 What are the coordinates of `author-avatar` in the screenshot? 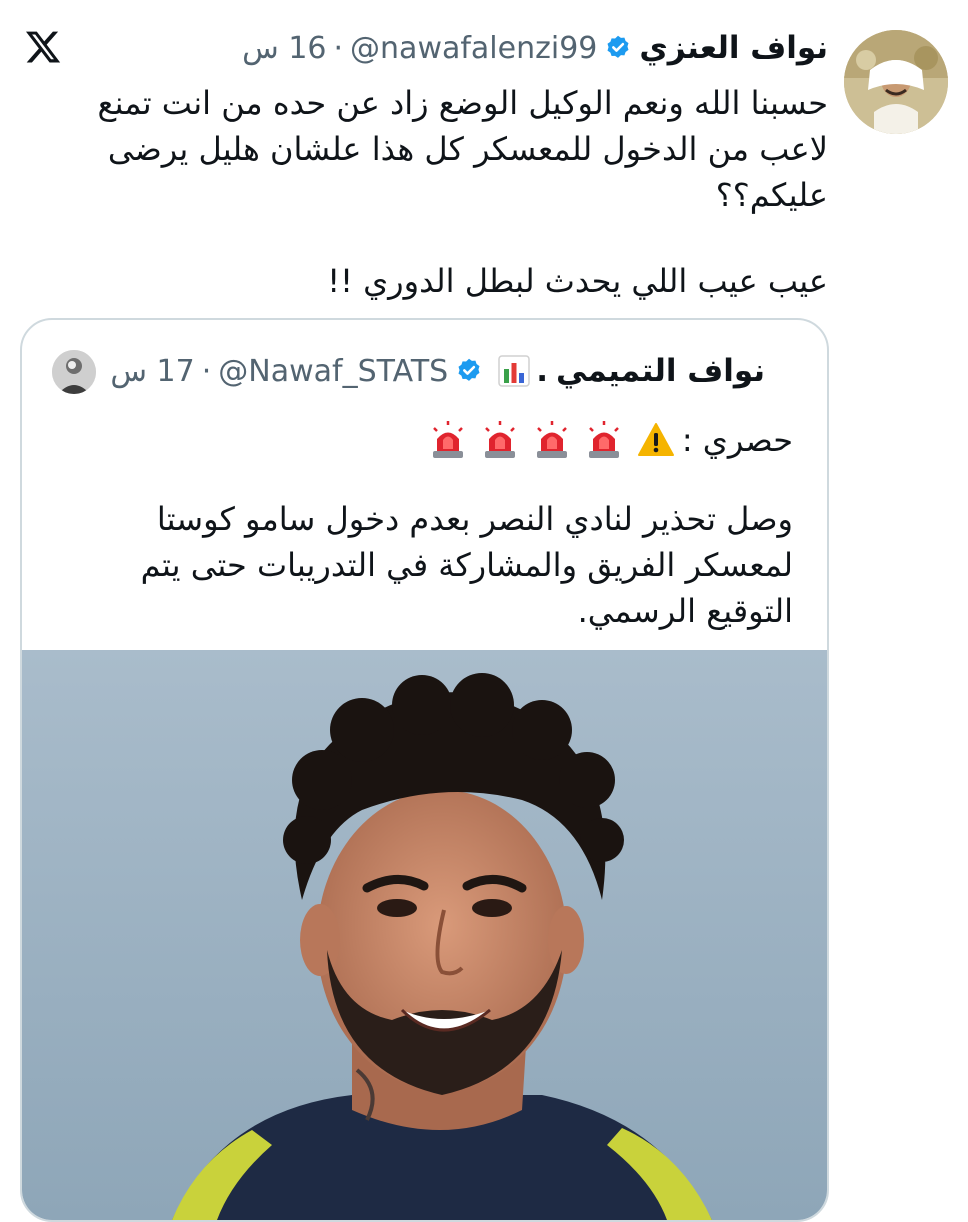 It's located at (896, 82).